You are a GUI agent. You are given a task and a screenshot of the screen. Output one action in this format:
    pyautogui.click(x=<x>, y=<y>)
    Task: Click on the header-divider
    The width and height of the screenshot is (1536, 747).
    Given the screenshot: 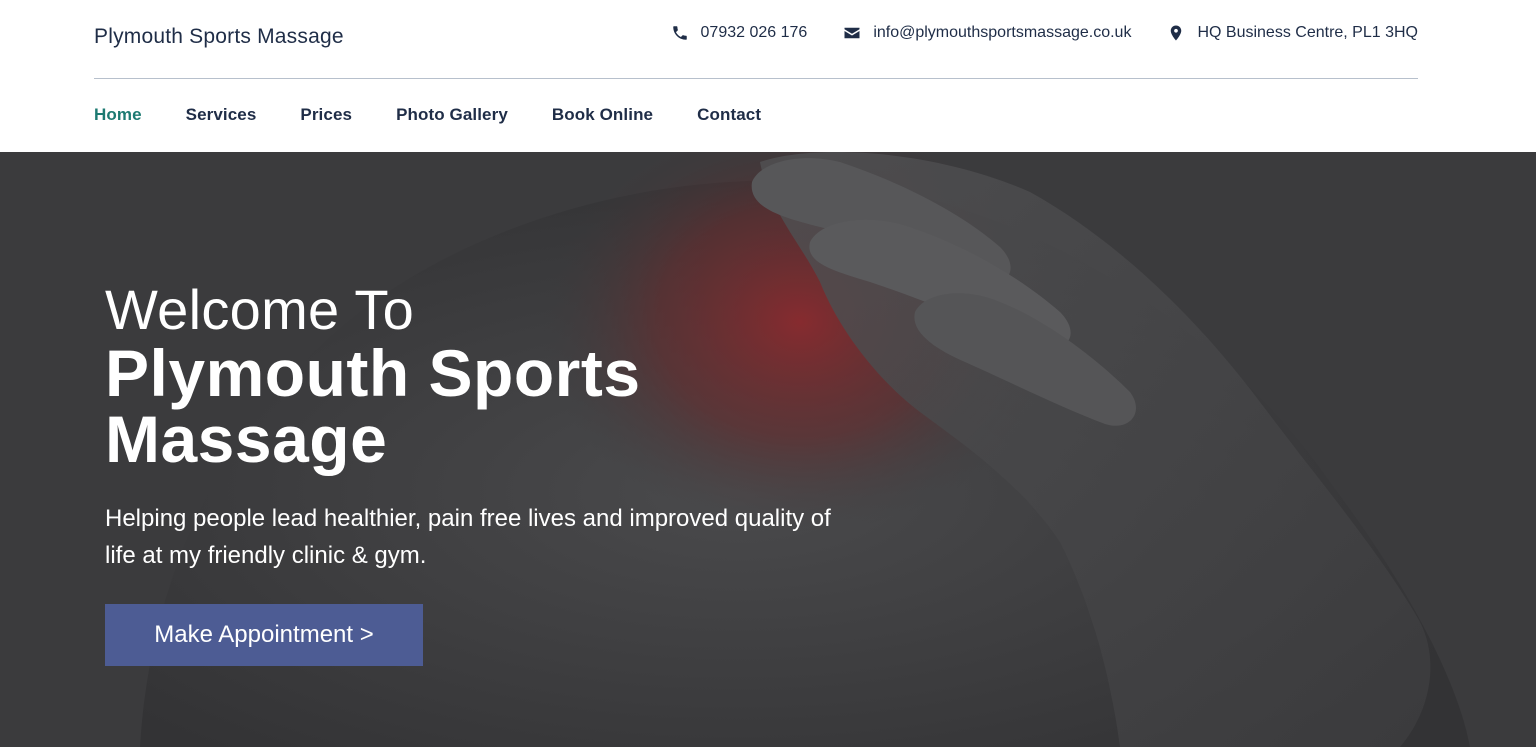 What is the action you would take?
    pyautogui.click(x=756, y=78)
    